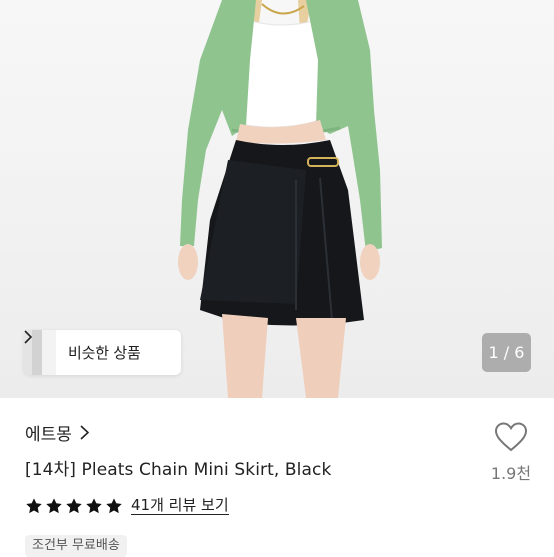 The image size is (554, 557). What do you see at coordinates (511, 439) in the screenshot?
I see `heart-icon` at bounding box center [511, 439].